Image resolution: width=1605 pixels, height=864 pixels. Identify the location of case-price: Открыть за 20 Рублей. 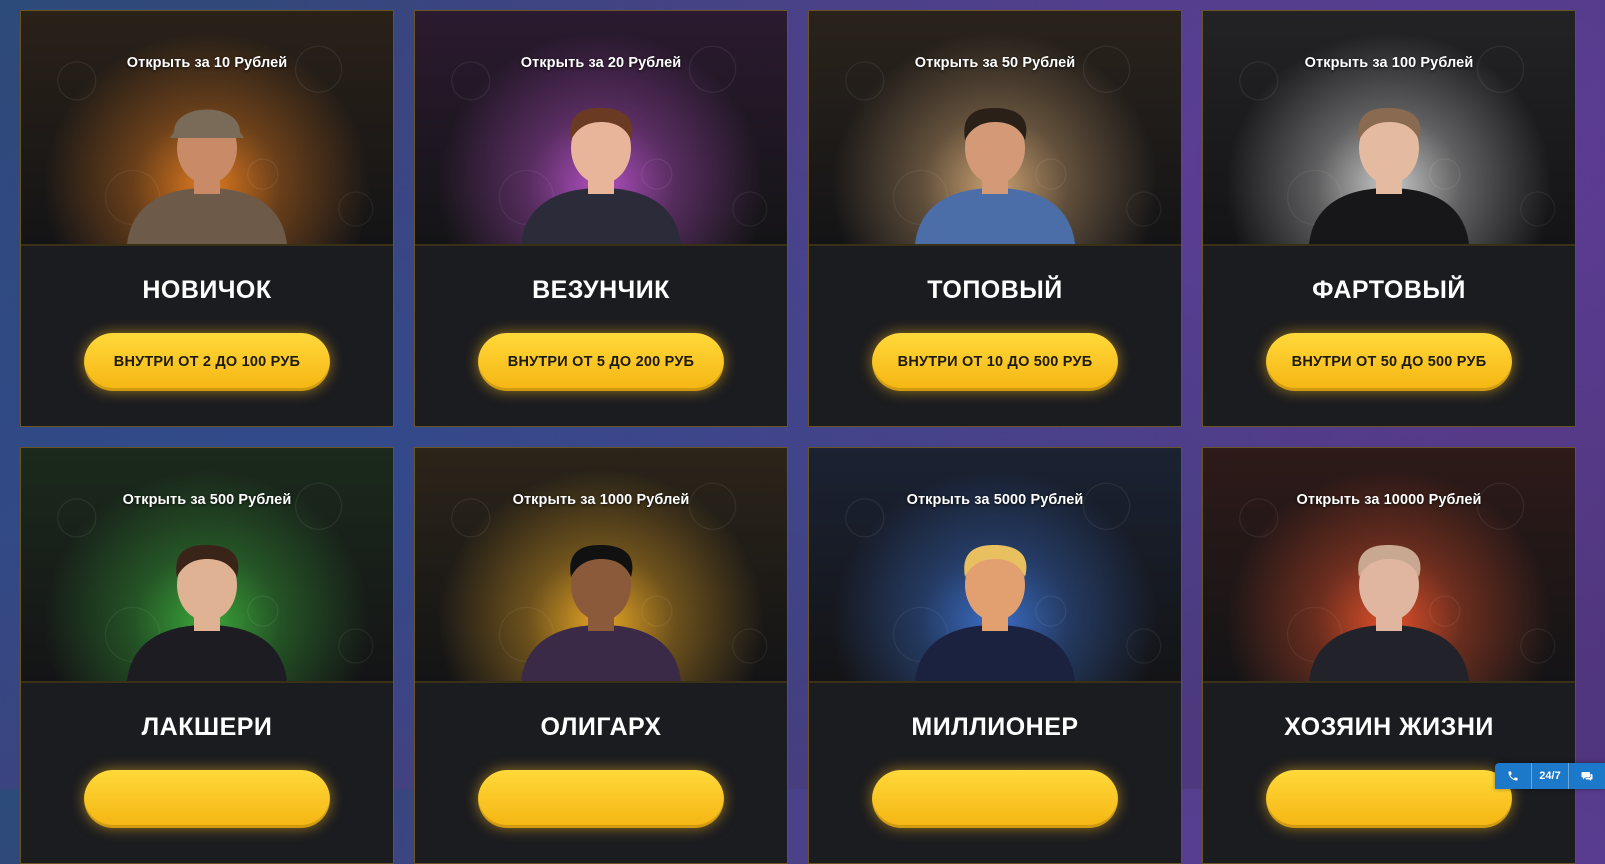
(601, 63).